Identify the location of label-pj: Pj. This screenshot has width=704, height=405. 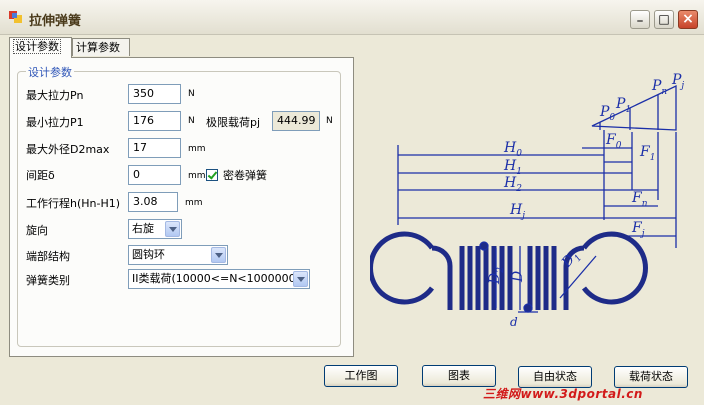
(677, 81).